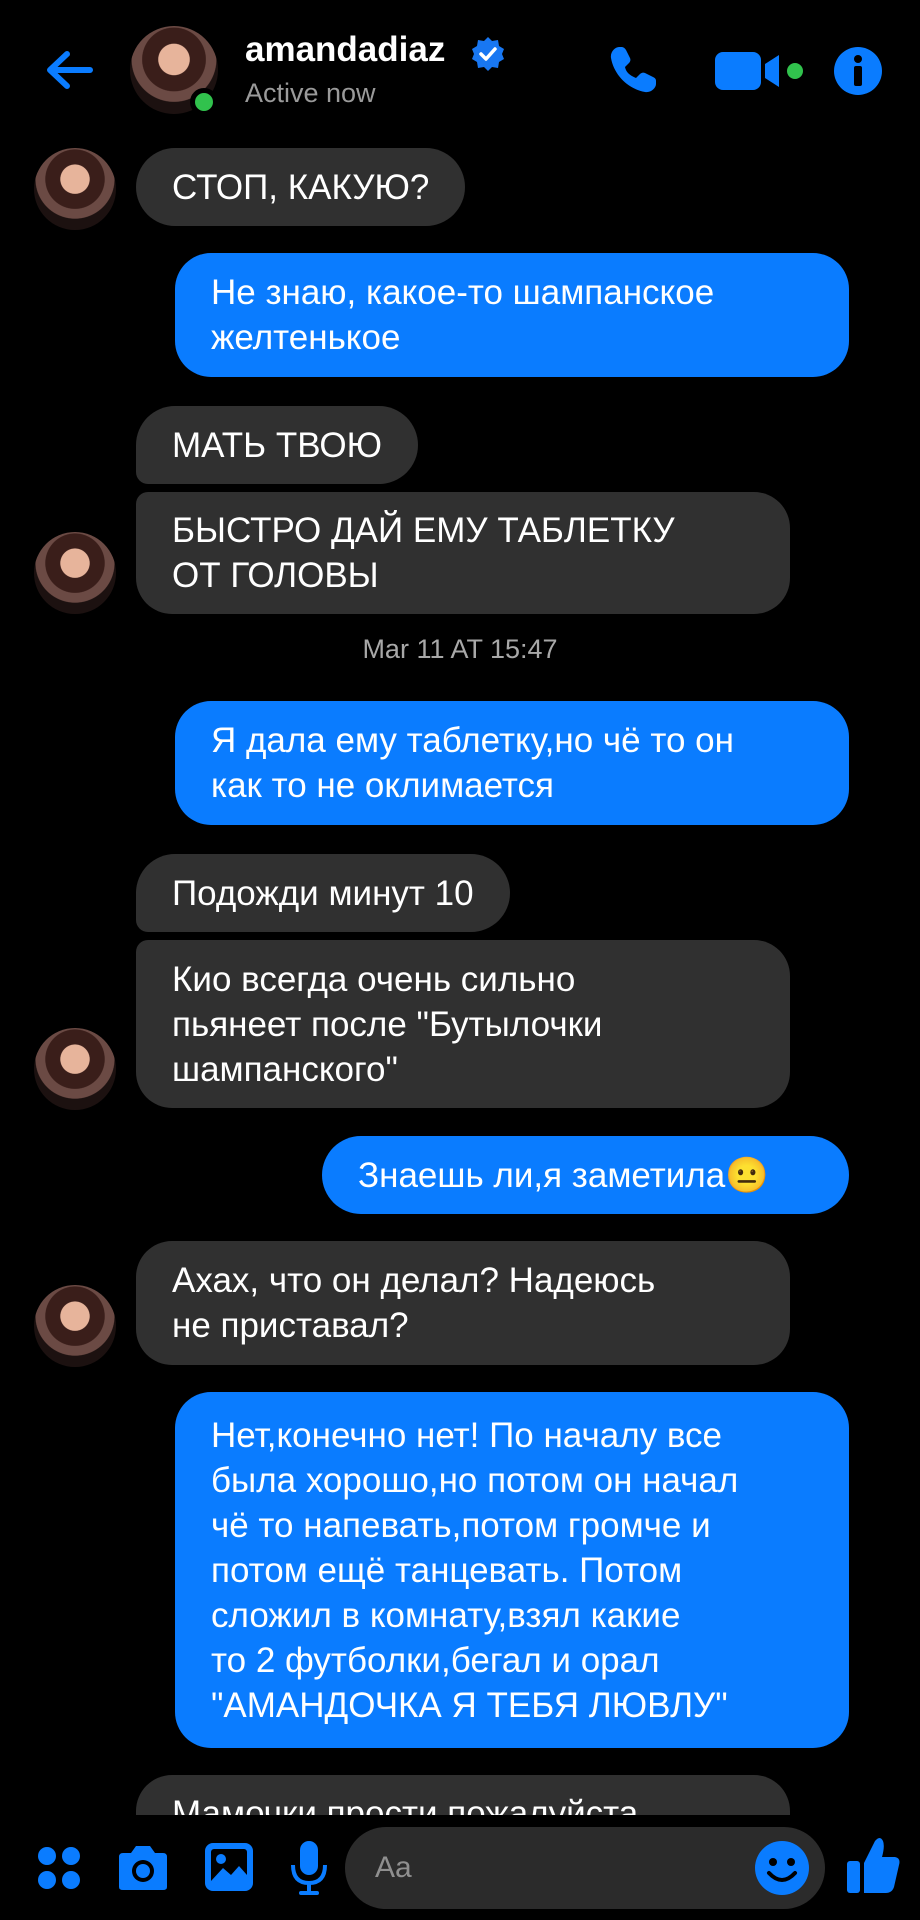  Describe the element at coordinates (488, 54) in the screenshot. I see `verified-badge-icon` at that location.